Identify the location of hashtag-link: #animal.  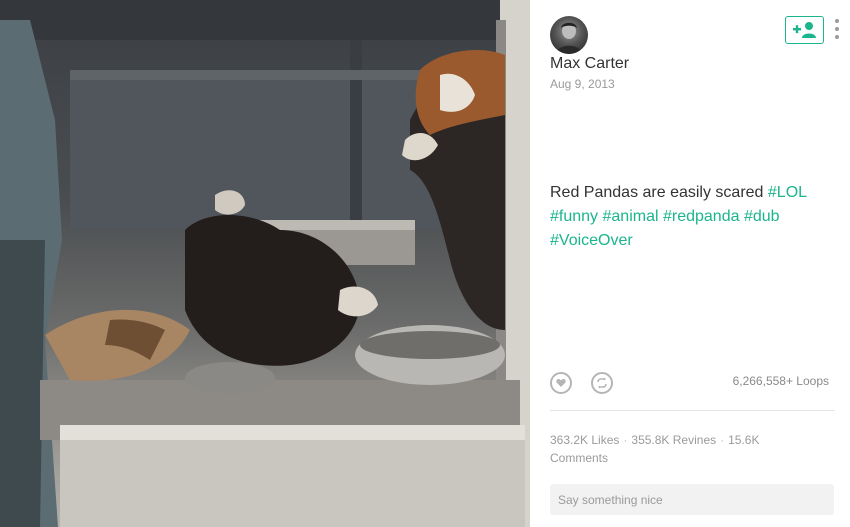
(631, 216).